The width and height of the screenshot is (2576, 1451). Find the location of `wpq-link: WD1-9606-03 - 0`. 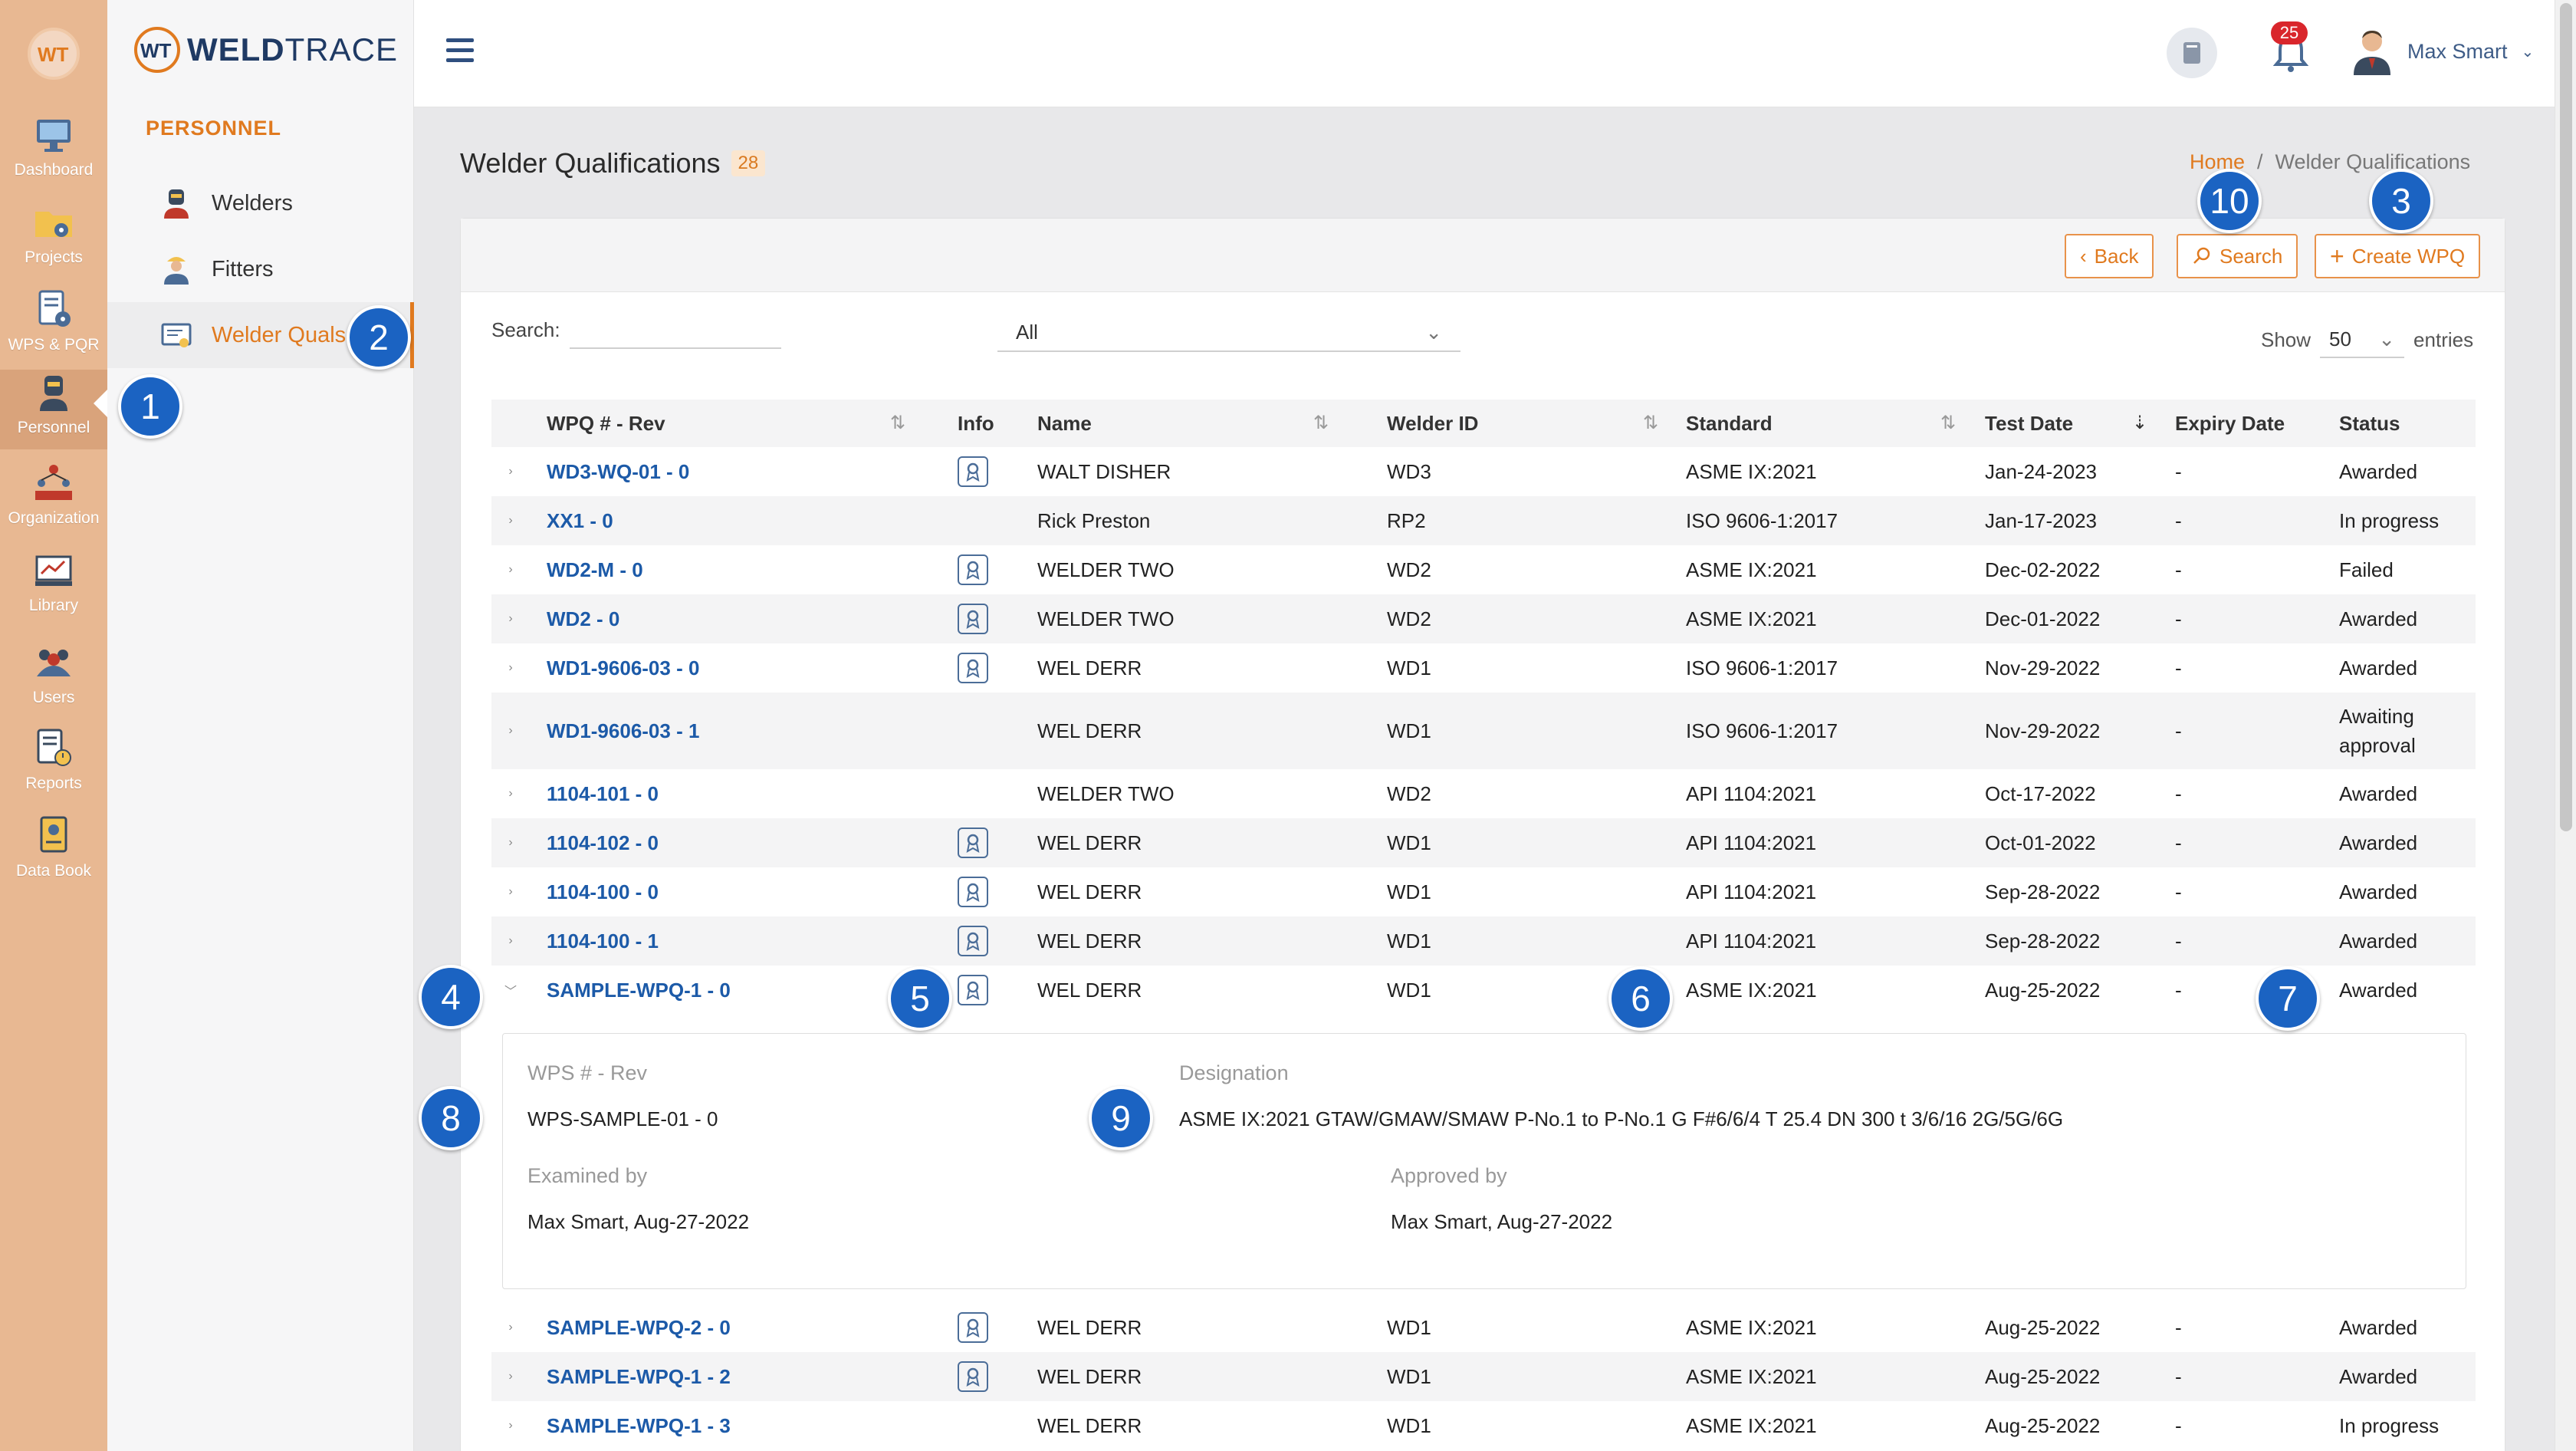

wpq-link: WD1-9606-03 - 0 is located at coordinates (623, 668).